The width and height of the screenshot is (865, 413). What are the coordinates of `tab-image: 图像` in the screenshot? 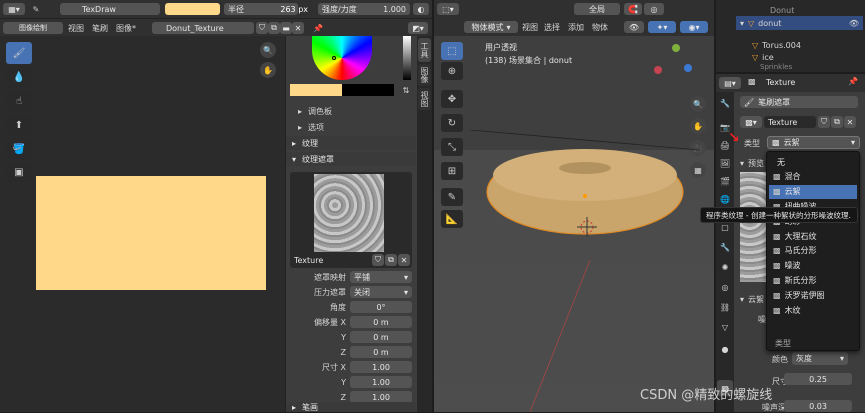 It's located at (424, 75).